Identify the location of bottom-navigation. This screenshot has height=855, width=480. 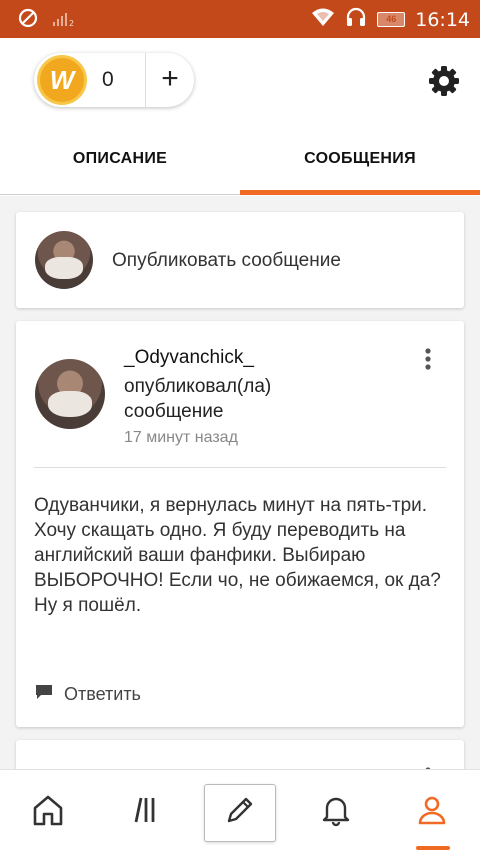
(240, 812).